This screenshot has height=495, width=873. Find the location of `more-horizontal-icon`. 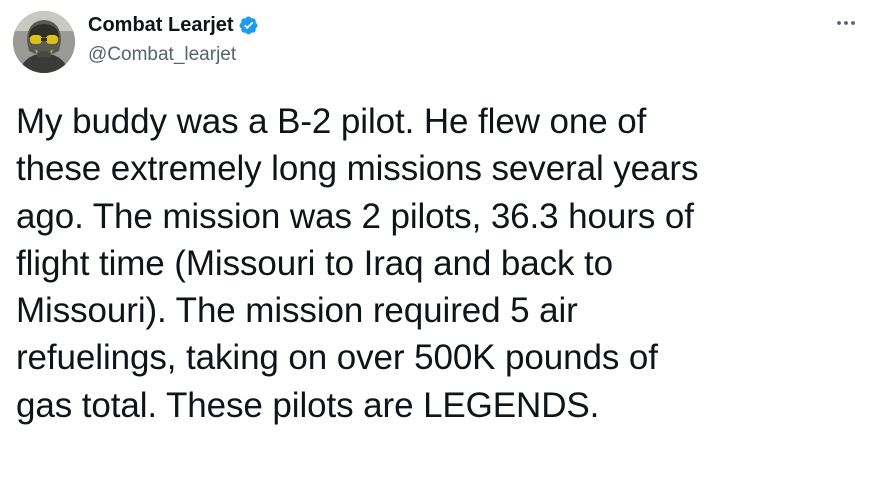

more-horizontal-icon is located at coordinates (846, 23).